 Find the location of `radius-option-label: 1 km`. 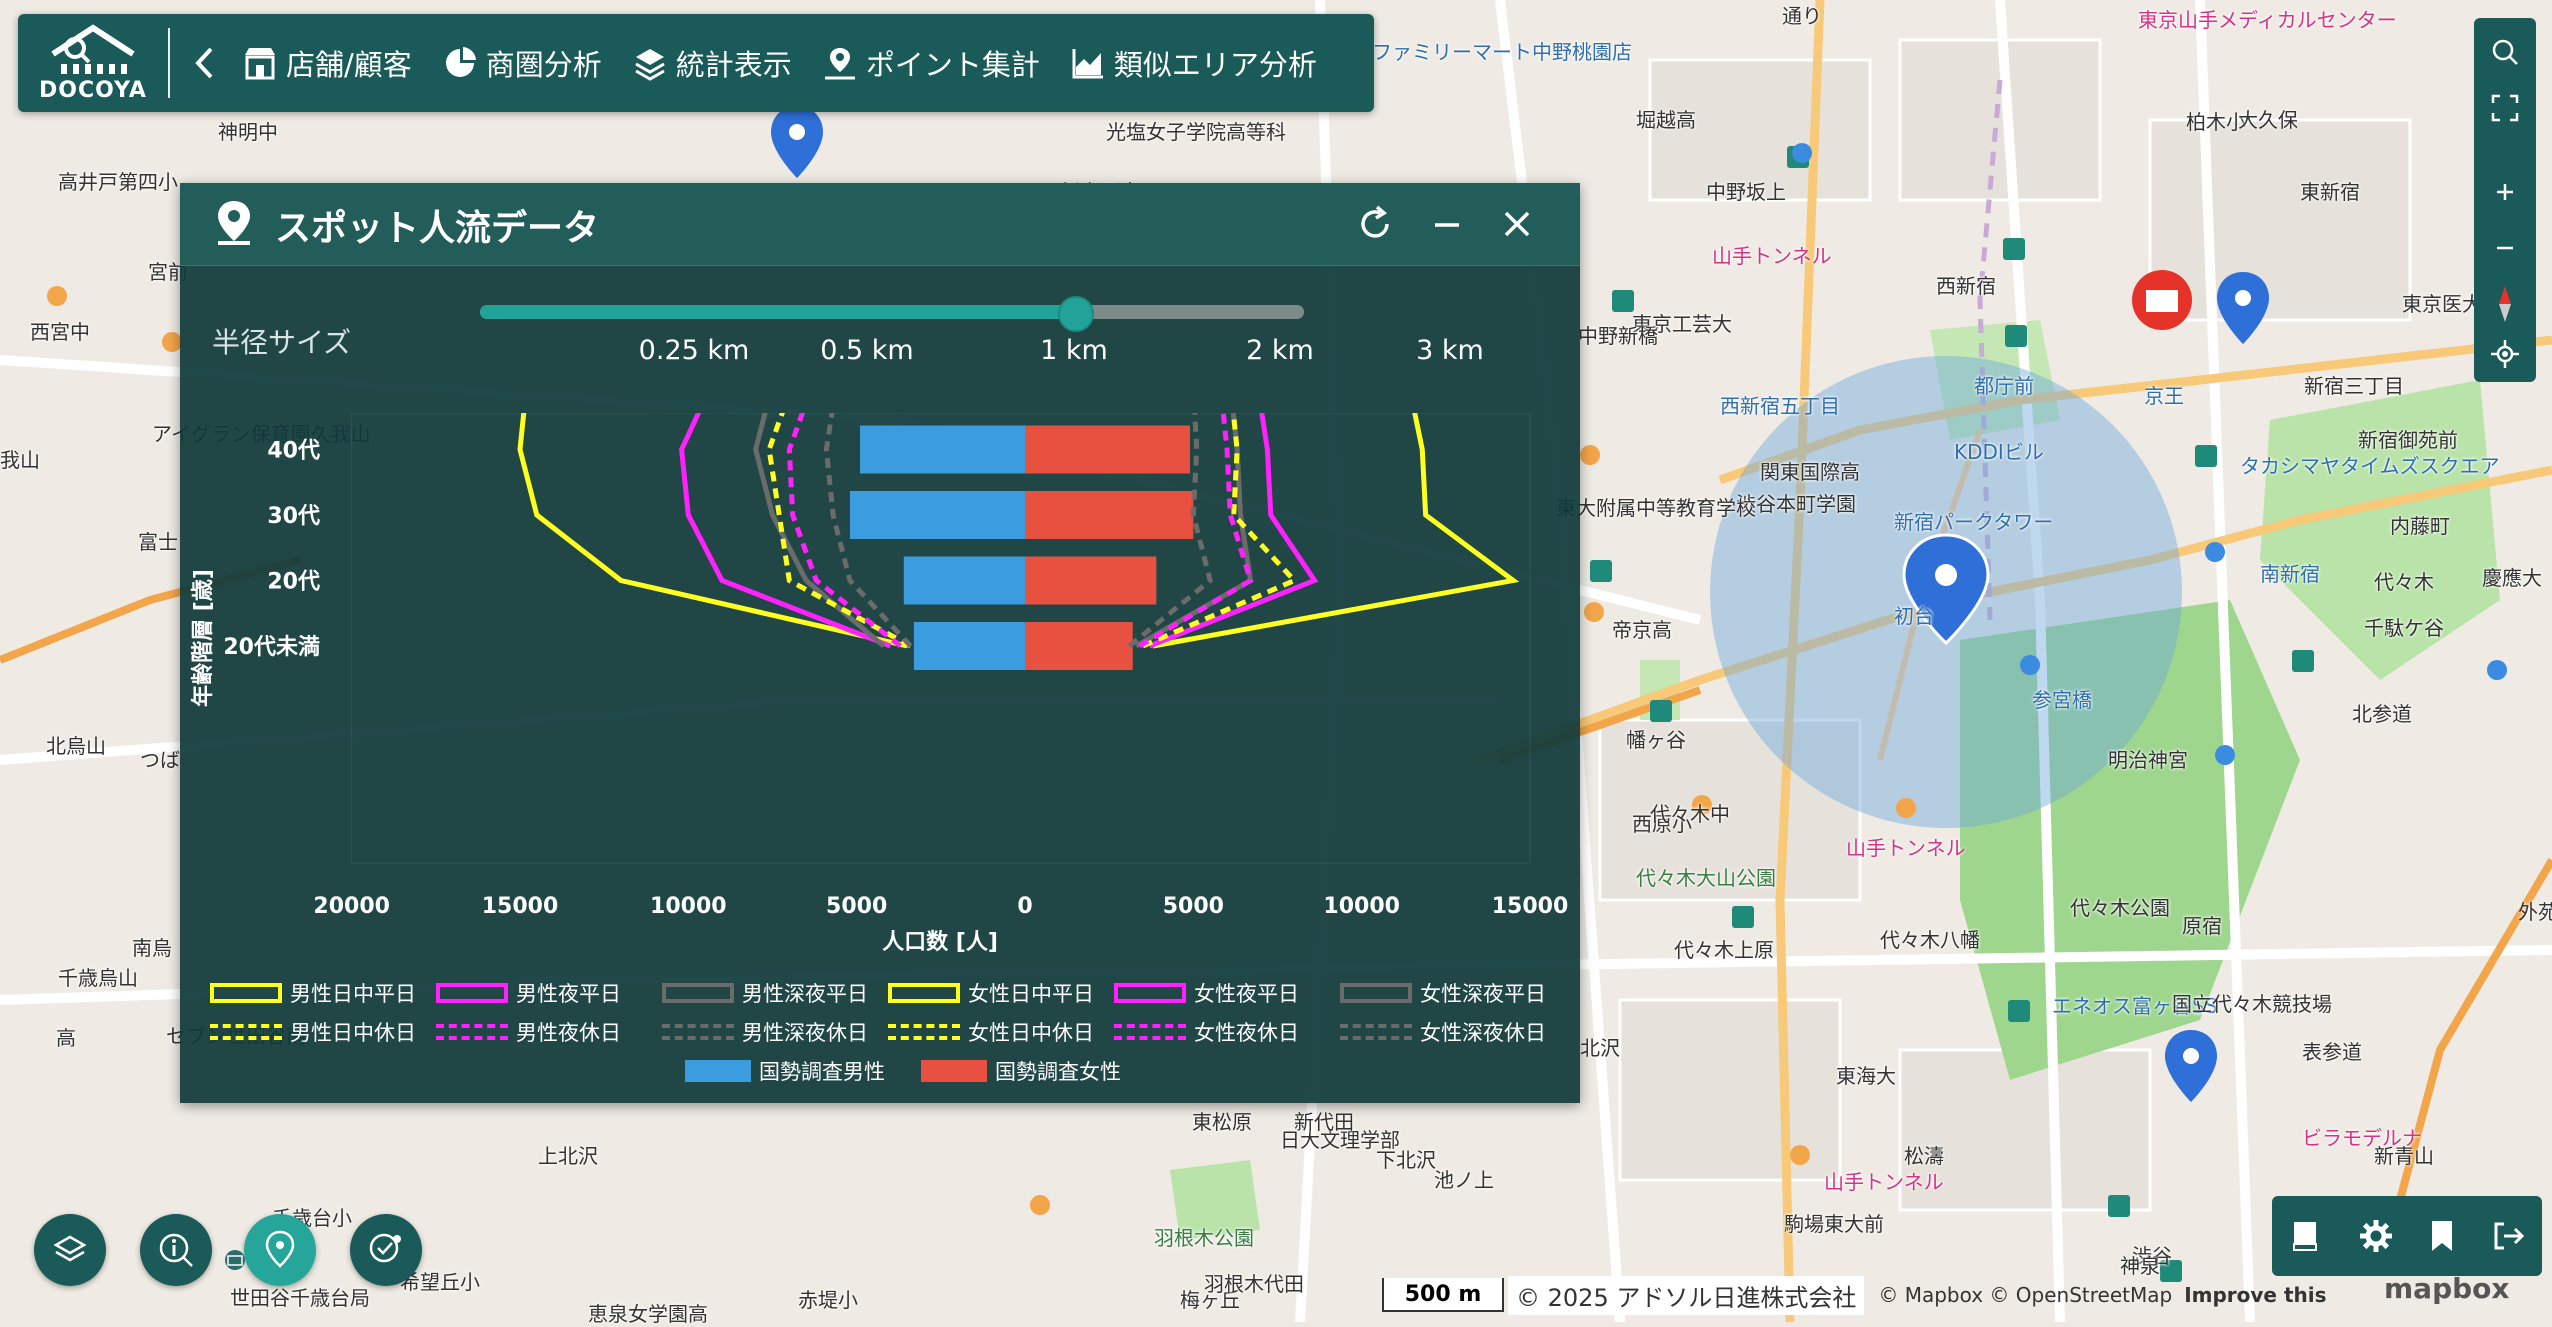

radius-option-label: 1 km is located at coordinates (1074, 350).